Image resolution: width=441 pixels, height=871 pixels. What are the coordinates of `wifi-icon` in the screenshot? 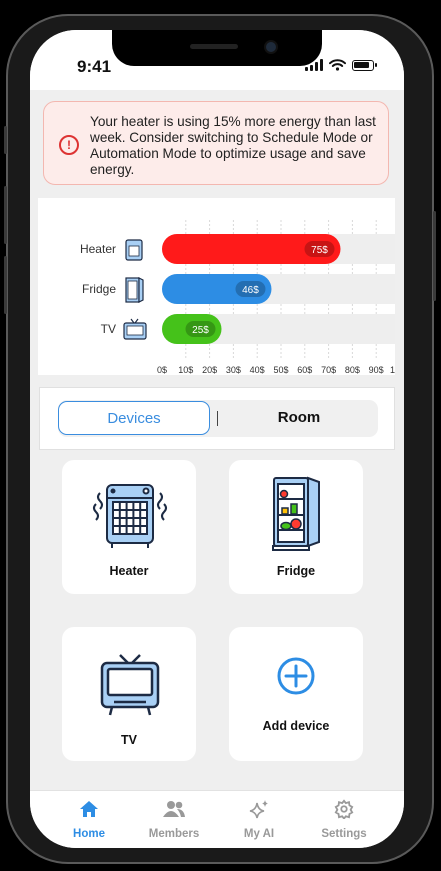 It's located at (337, 65).